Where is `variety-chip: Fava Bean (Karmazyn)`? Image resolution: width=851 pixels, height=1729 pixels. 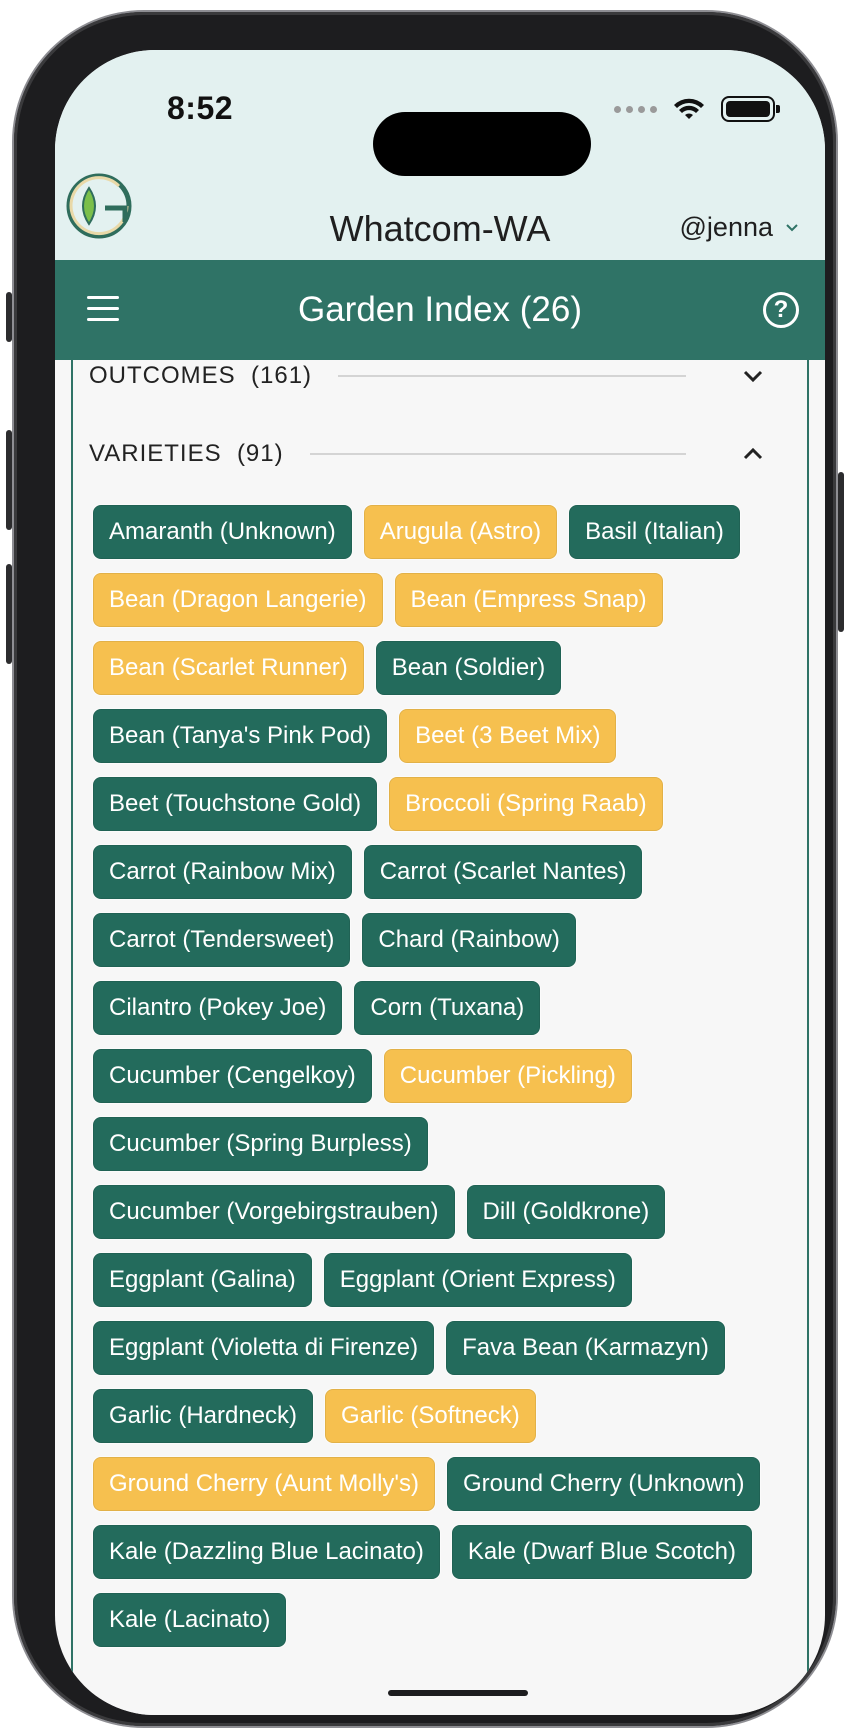 variety-chip: Fava Bean (Karmazyn) is located at coordinates (585, 1348).